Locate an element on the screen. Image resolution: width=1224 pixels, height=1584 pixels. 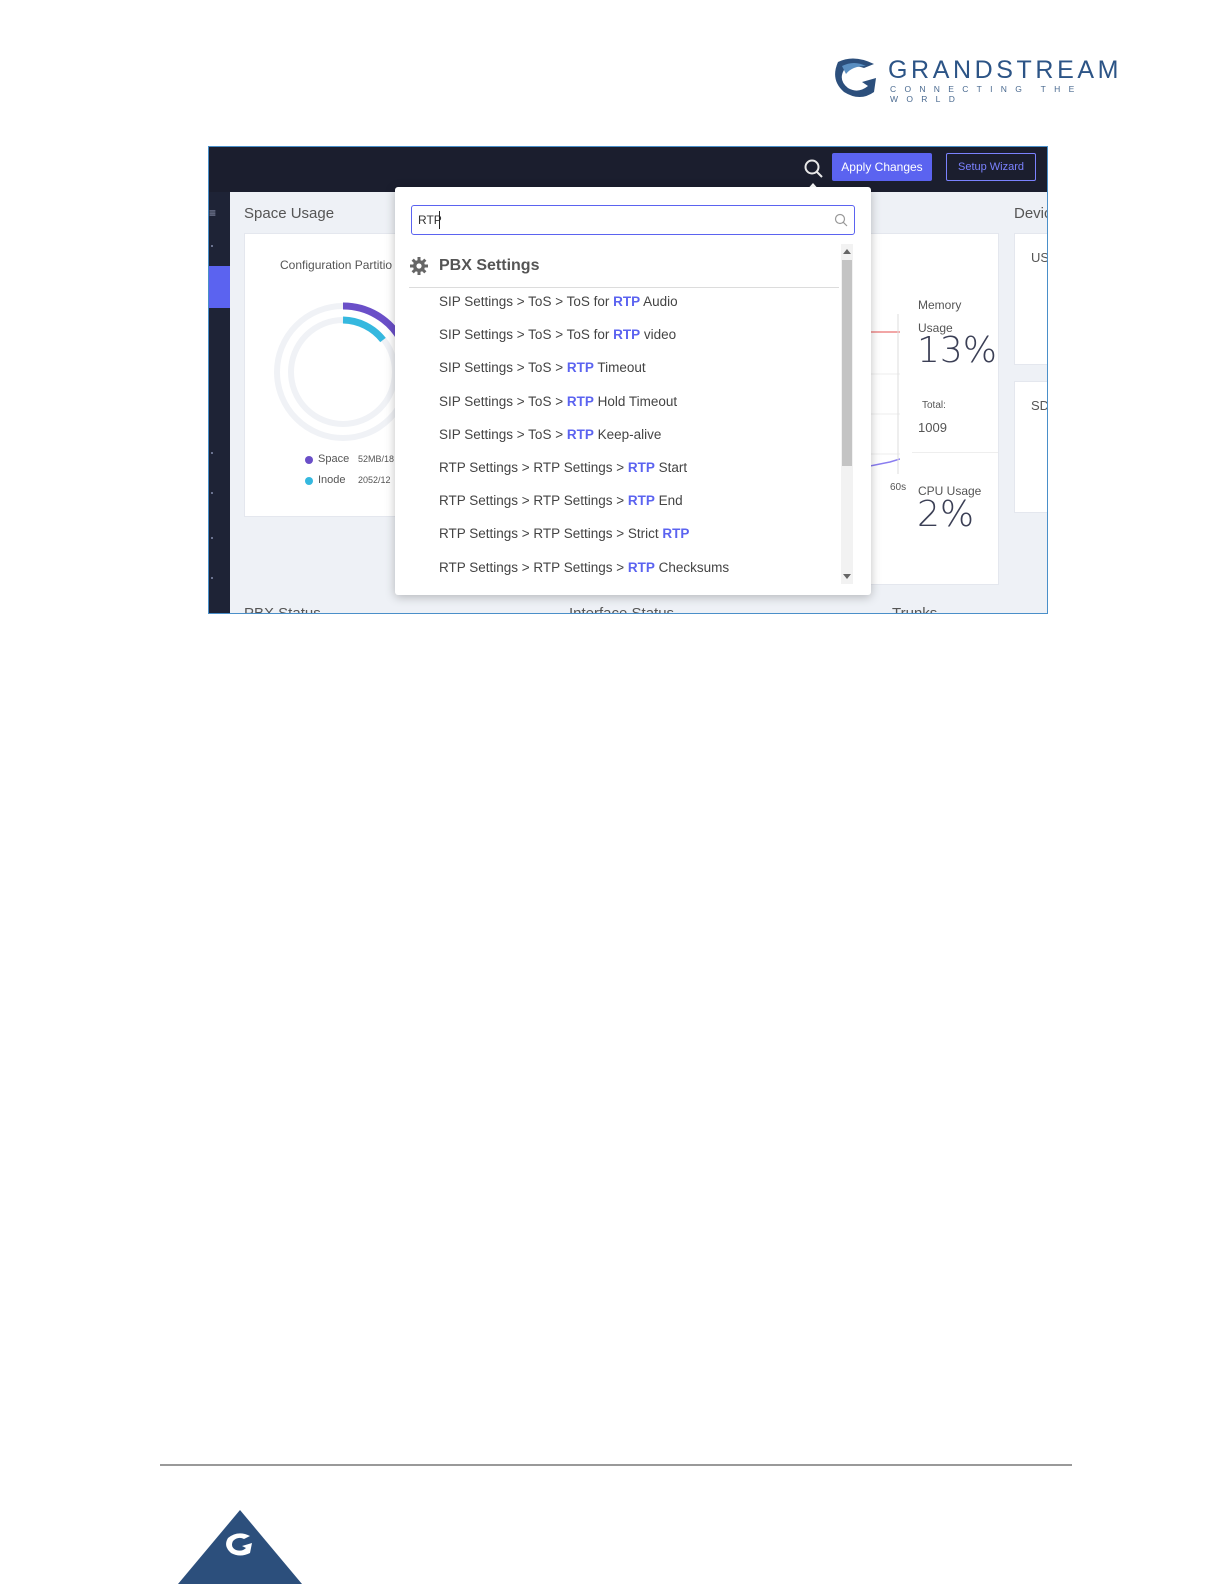
search-result-item: RTP Settings > RTP Settings > Strict RTP is located at coordinates (584, 539).